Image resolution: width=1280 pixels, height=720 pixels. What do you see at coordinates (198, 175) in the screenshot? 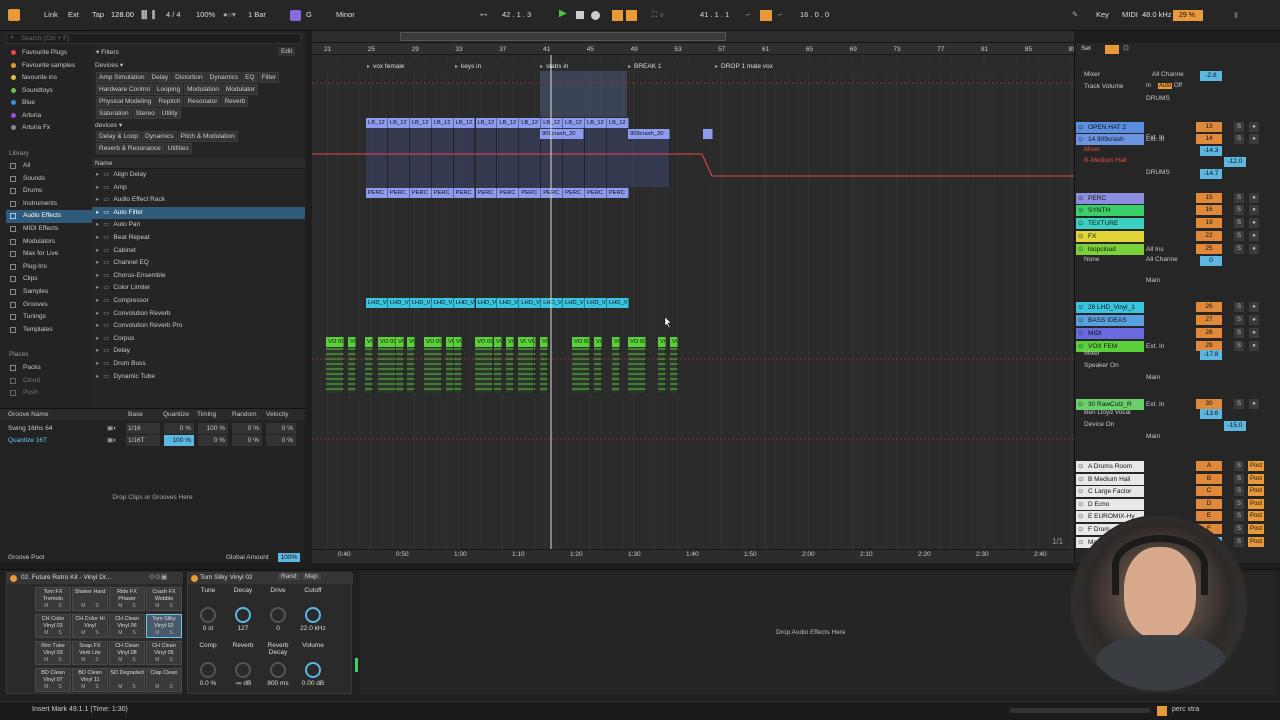
I see `browser-item: ▸ ▭ Align Delay` at bounding box center [198, 175].